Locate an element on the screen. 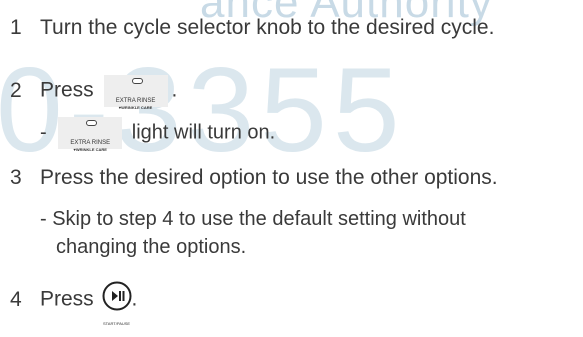  wrinkle-care-label: ♥WRINKLE CARE is located at coordinates (90, 149).